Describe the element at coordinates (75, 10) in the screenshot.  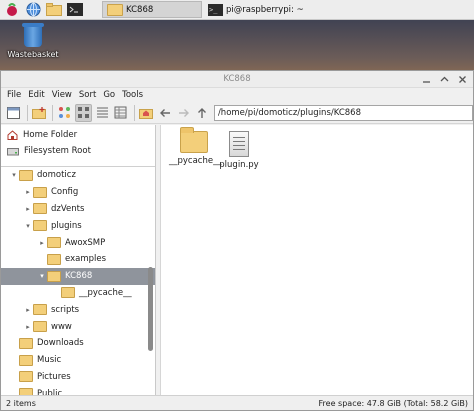
I see `terminal-icon` at that location.